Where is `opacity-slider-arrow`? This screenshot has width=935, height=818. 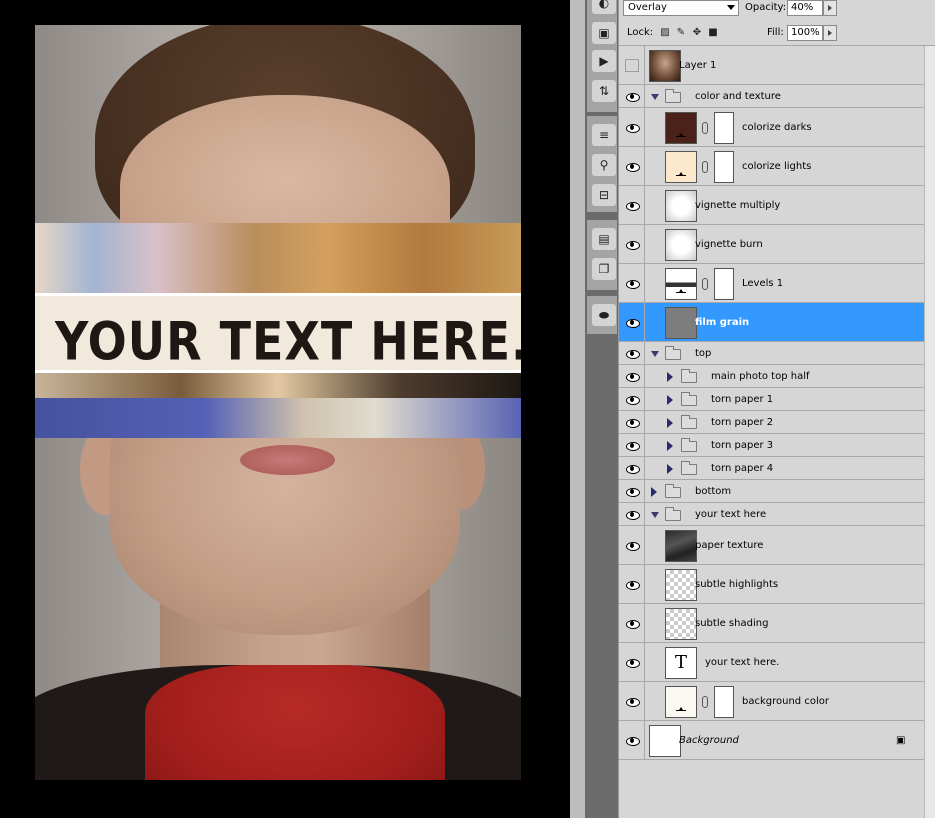 opacity-slider-arrow is located at coordinates (830, 8).